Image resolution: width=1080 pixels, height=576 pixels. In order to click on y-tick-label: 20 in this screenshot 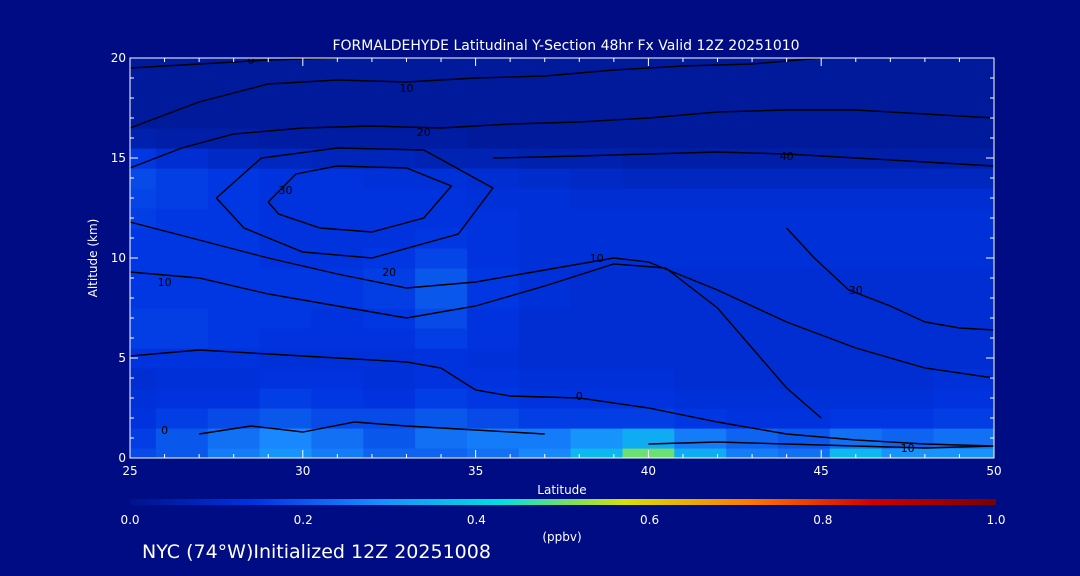, I will do `click(118, 58)`.